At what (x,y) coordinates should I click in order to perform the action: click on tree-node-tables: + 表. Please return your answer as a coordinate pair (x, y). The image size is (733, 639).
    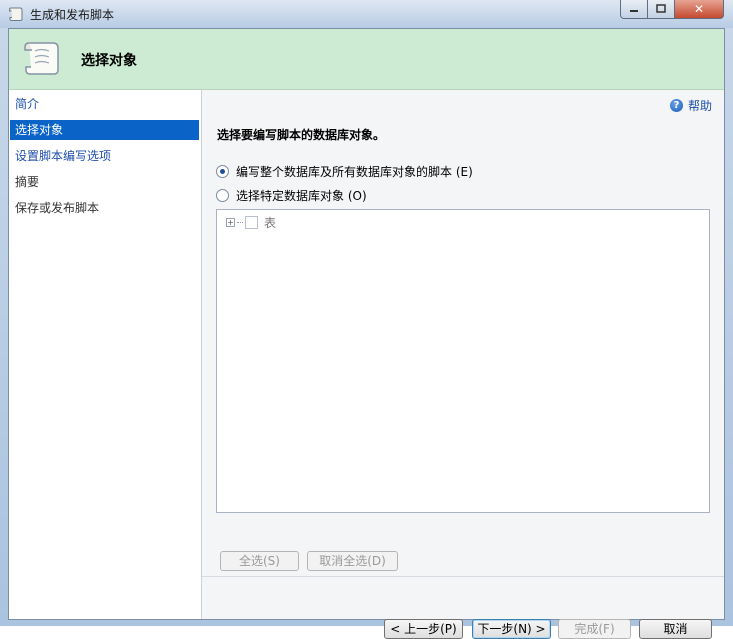
    Looking at the image, I should click on (251, 222).